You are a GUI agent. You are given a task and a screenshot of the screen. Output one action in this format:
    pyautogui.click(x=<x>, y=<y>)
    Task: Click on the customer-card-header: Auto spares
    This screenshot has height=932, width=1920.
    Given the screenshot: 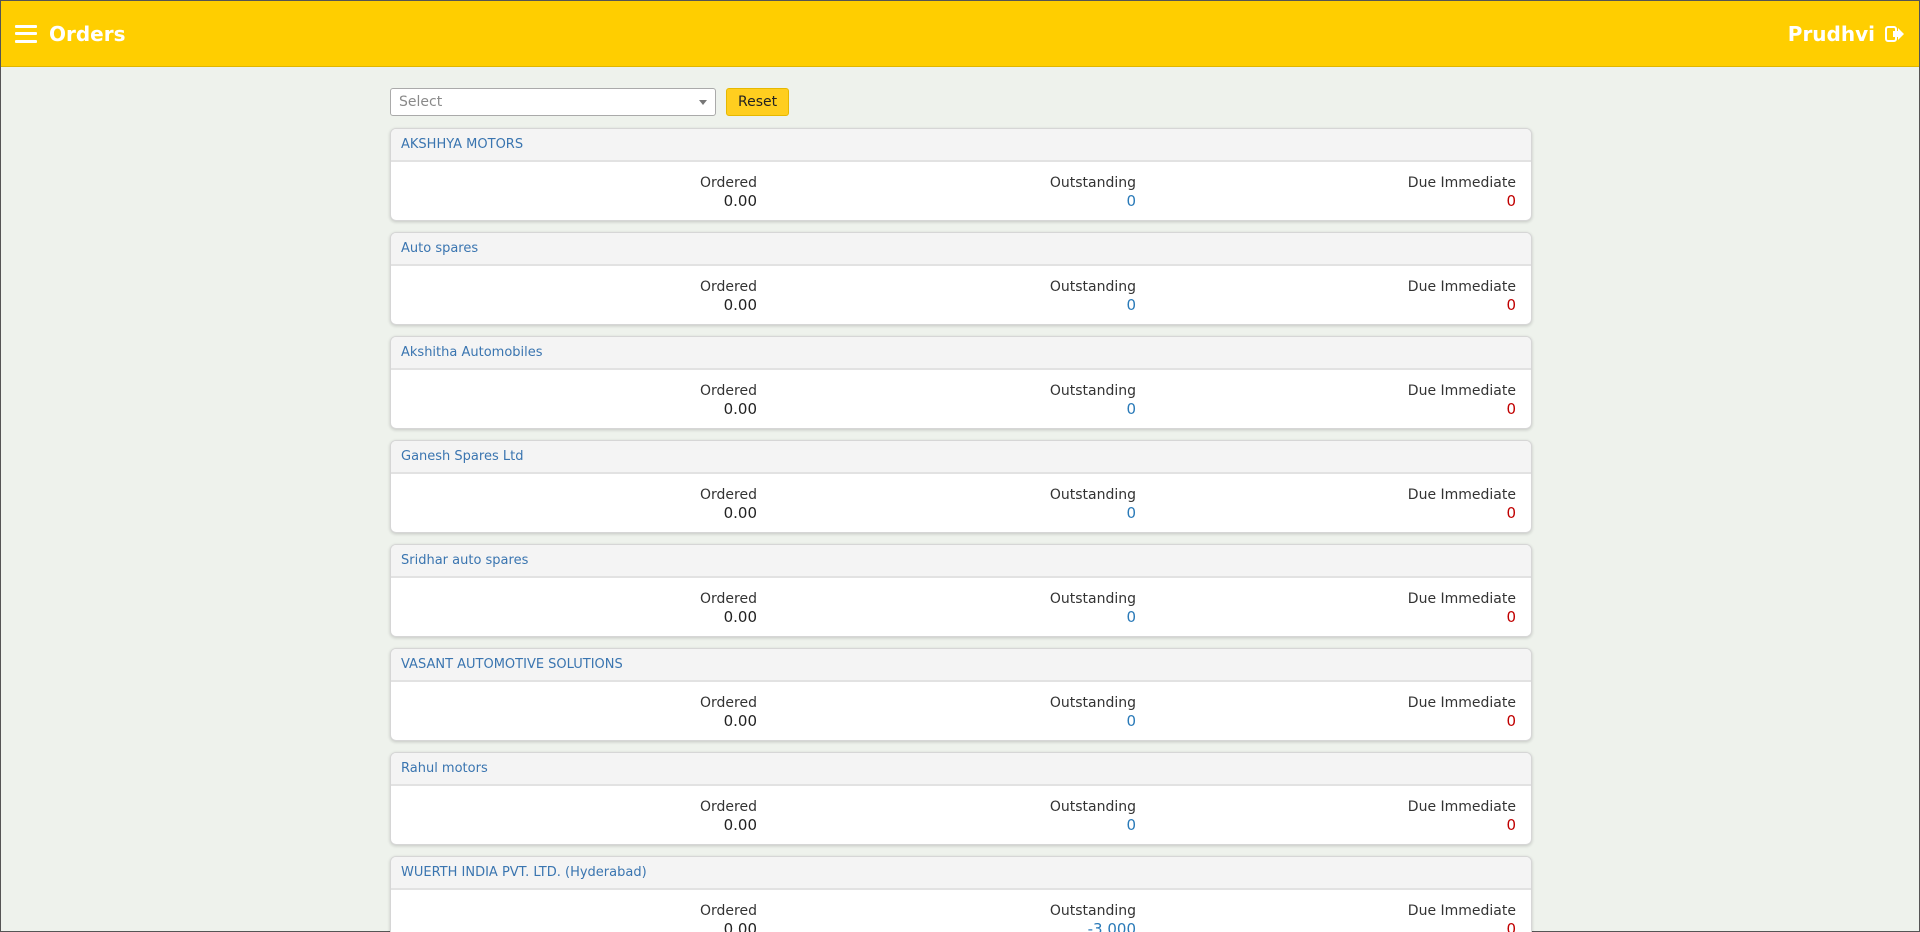 What is the action you would take?
    pyautogui.click(x=961, y=249)
    